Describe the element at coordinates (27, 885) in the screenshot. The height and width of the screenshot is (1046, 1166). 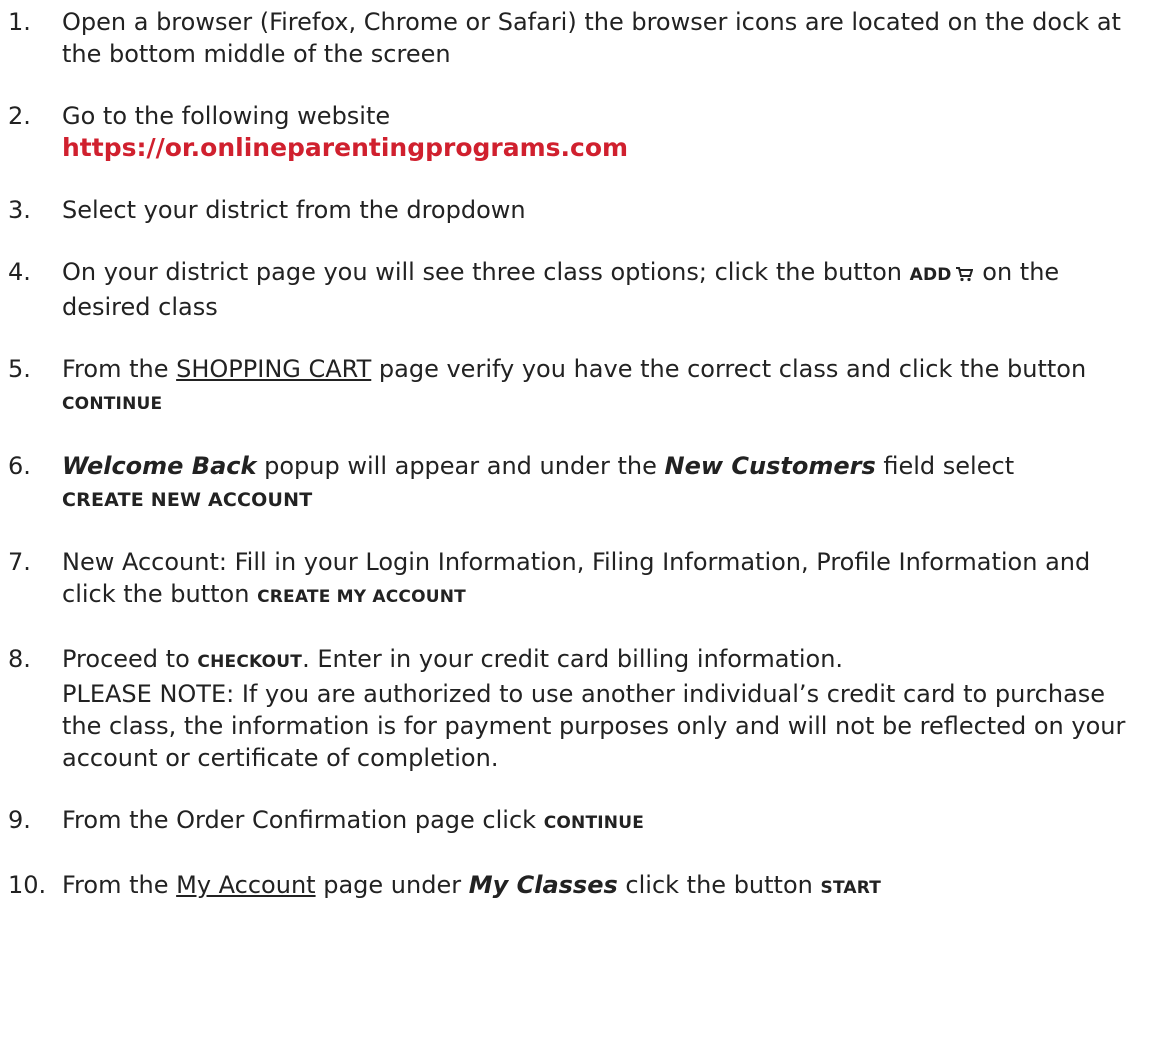
I see `step-number: 10.` at that location.